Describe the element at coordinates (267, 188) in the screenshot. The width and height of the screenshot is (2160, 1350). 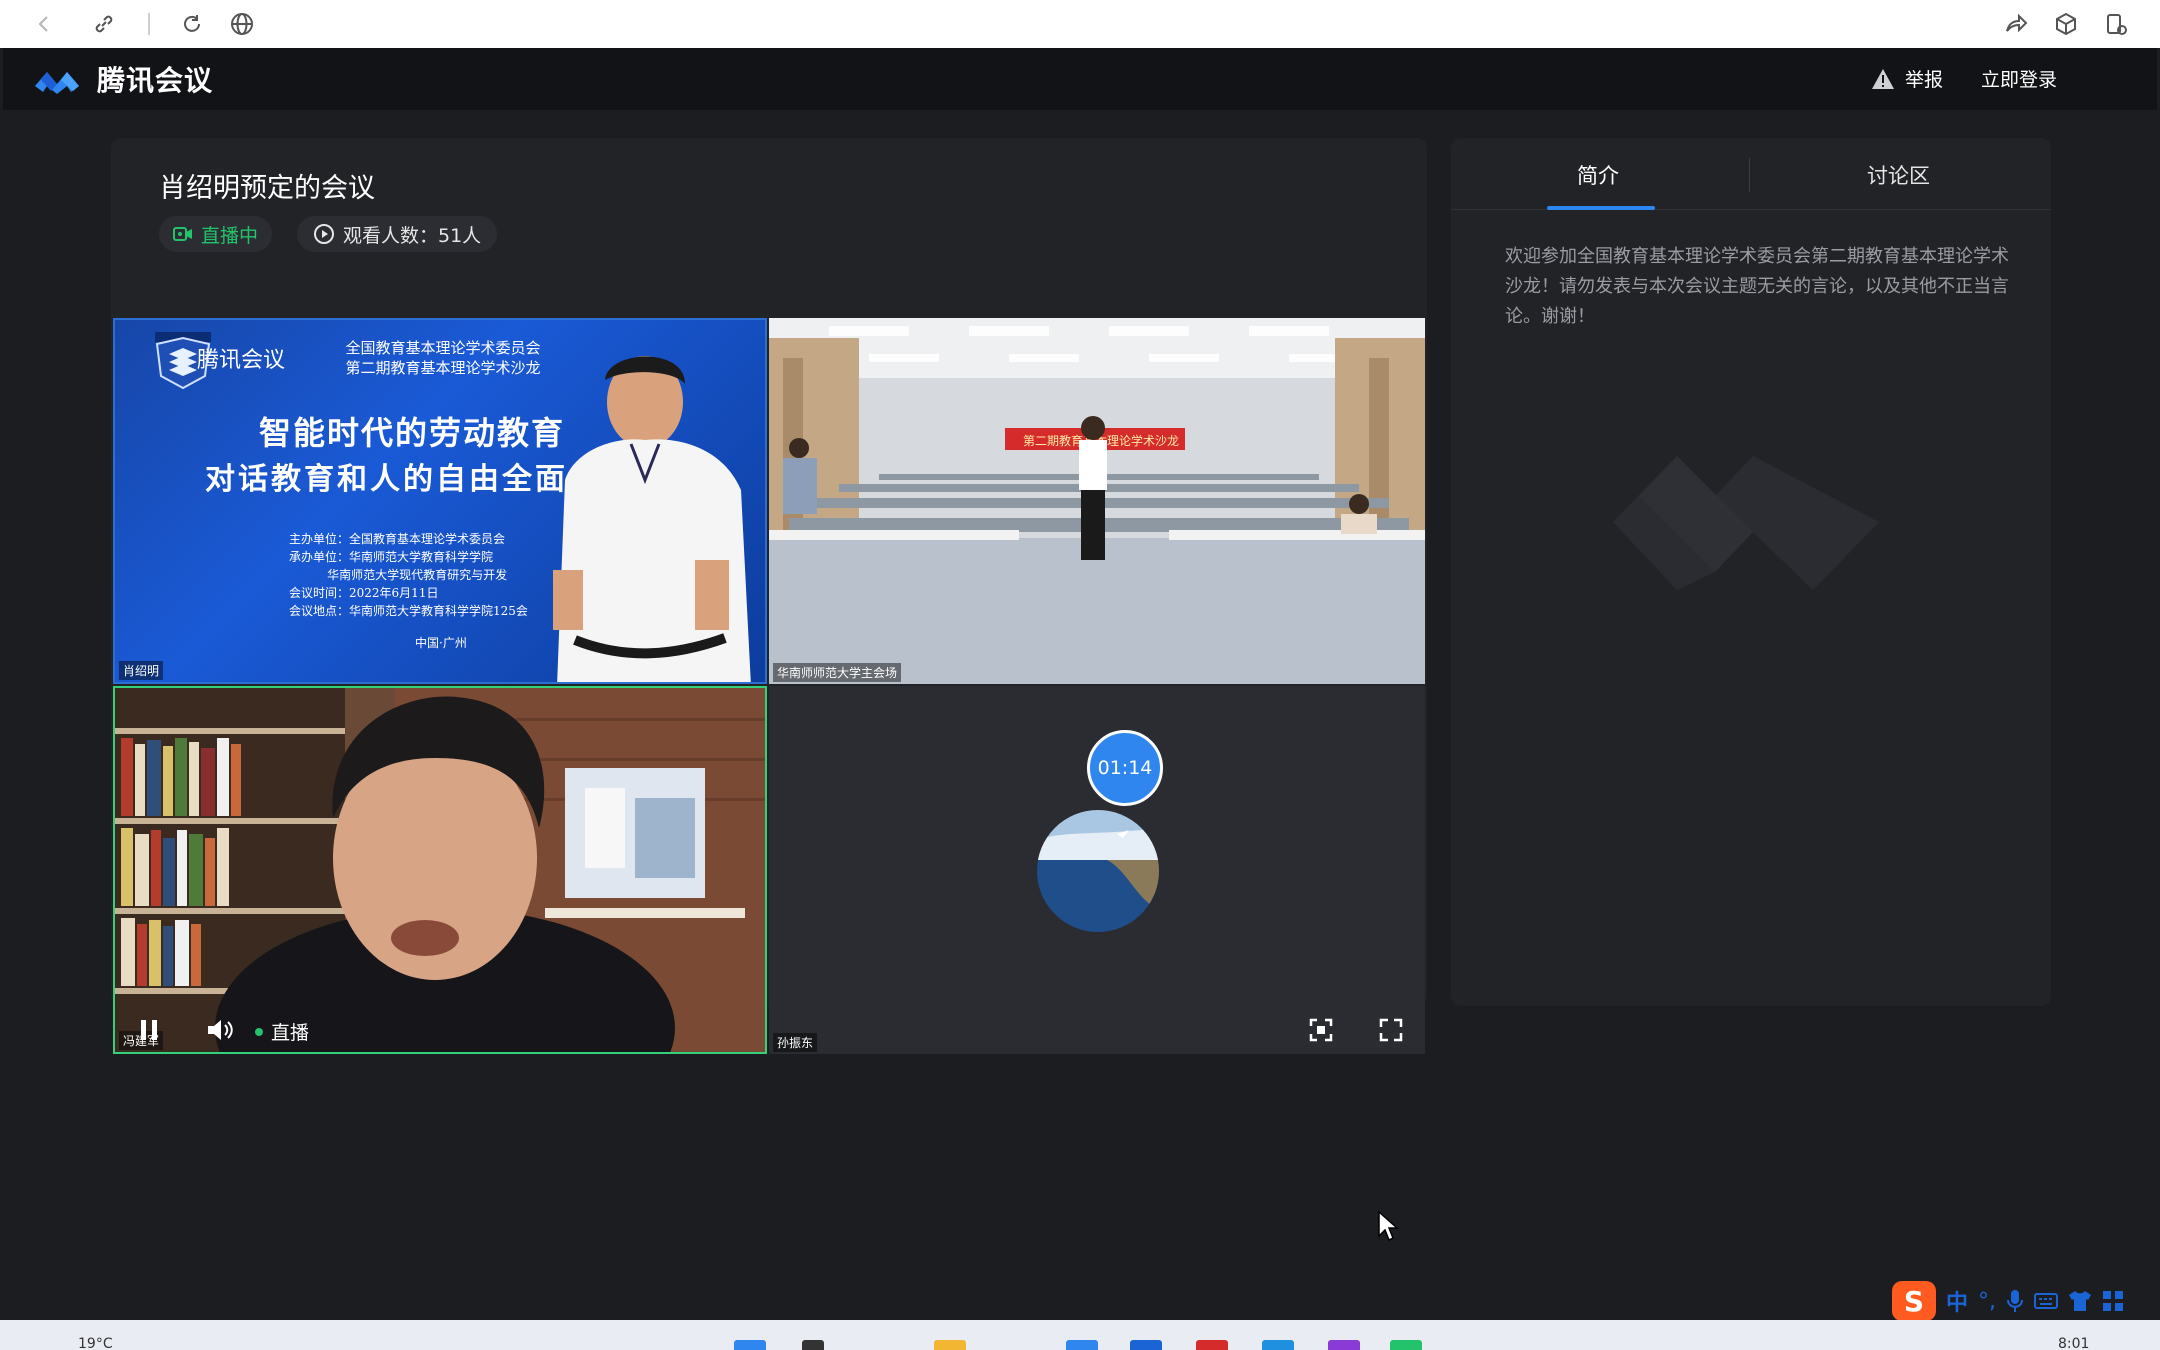
I see `meeting-title: 肖绍明预定的会议` at that location.